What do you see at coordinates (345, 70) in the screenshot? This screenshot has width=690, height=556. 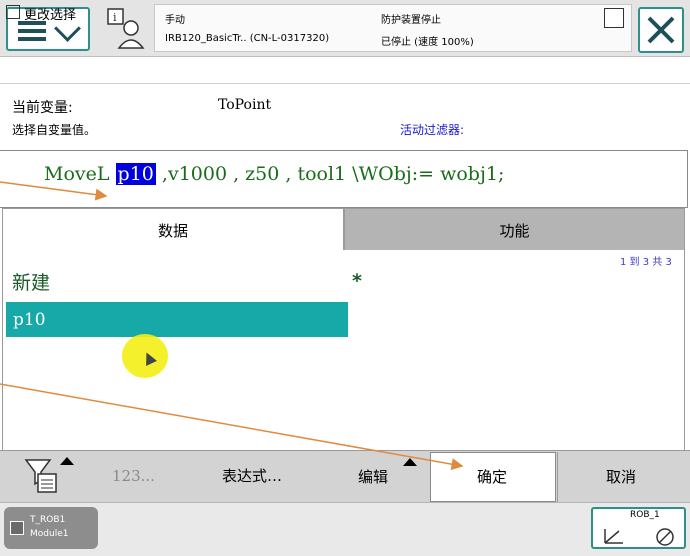 I see `window-title-bar` at bounding box center [345, 70].